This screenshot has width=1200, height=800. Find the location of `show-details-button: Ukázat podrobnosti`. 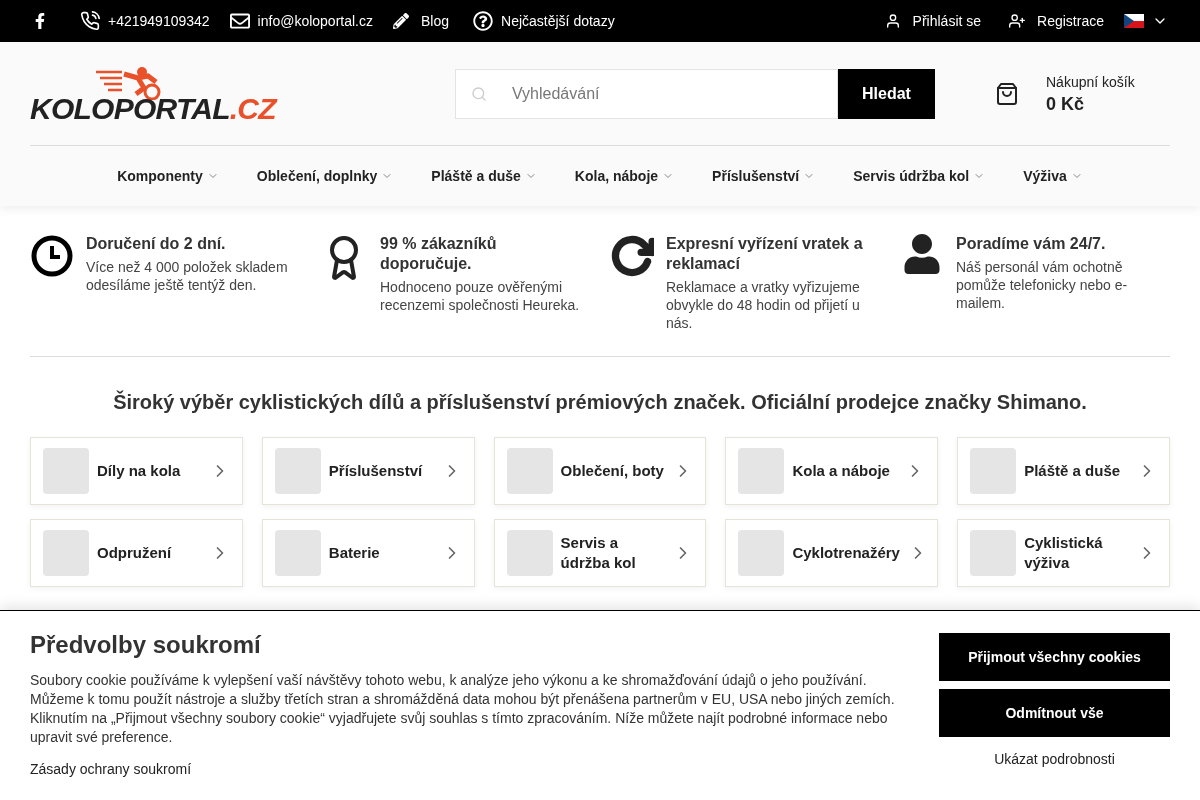

show-details-button: Ukázat podrobnosti is located at coordinates (1054, 759).